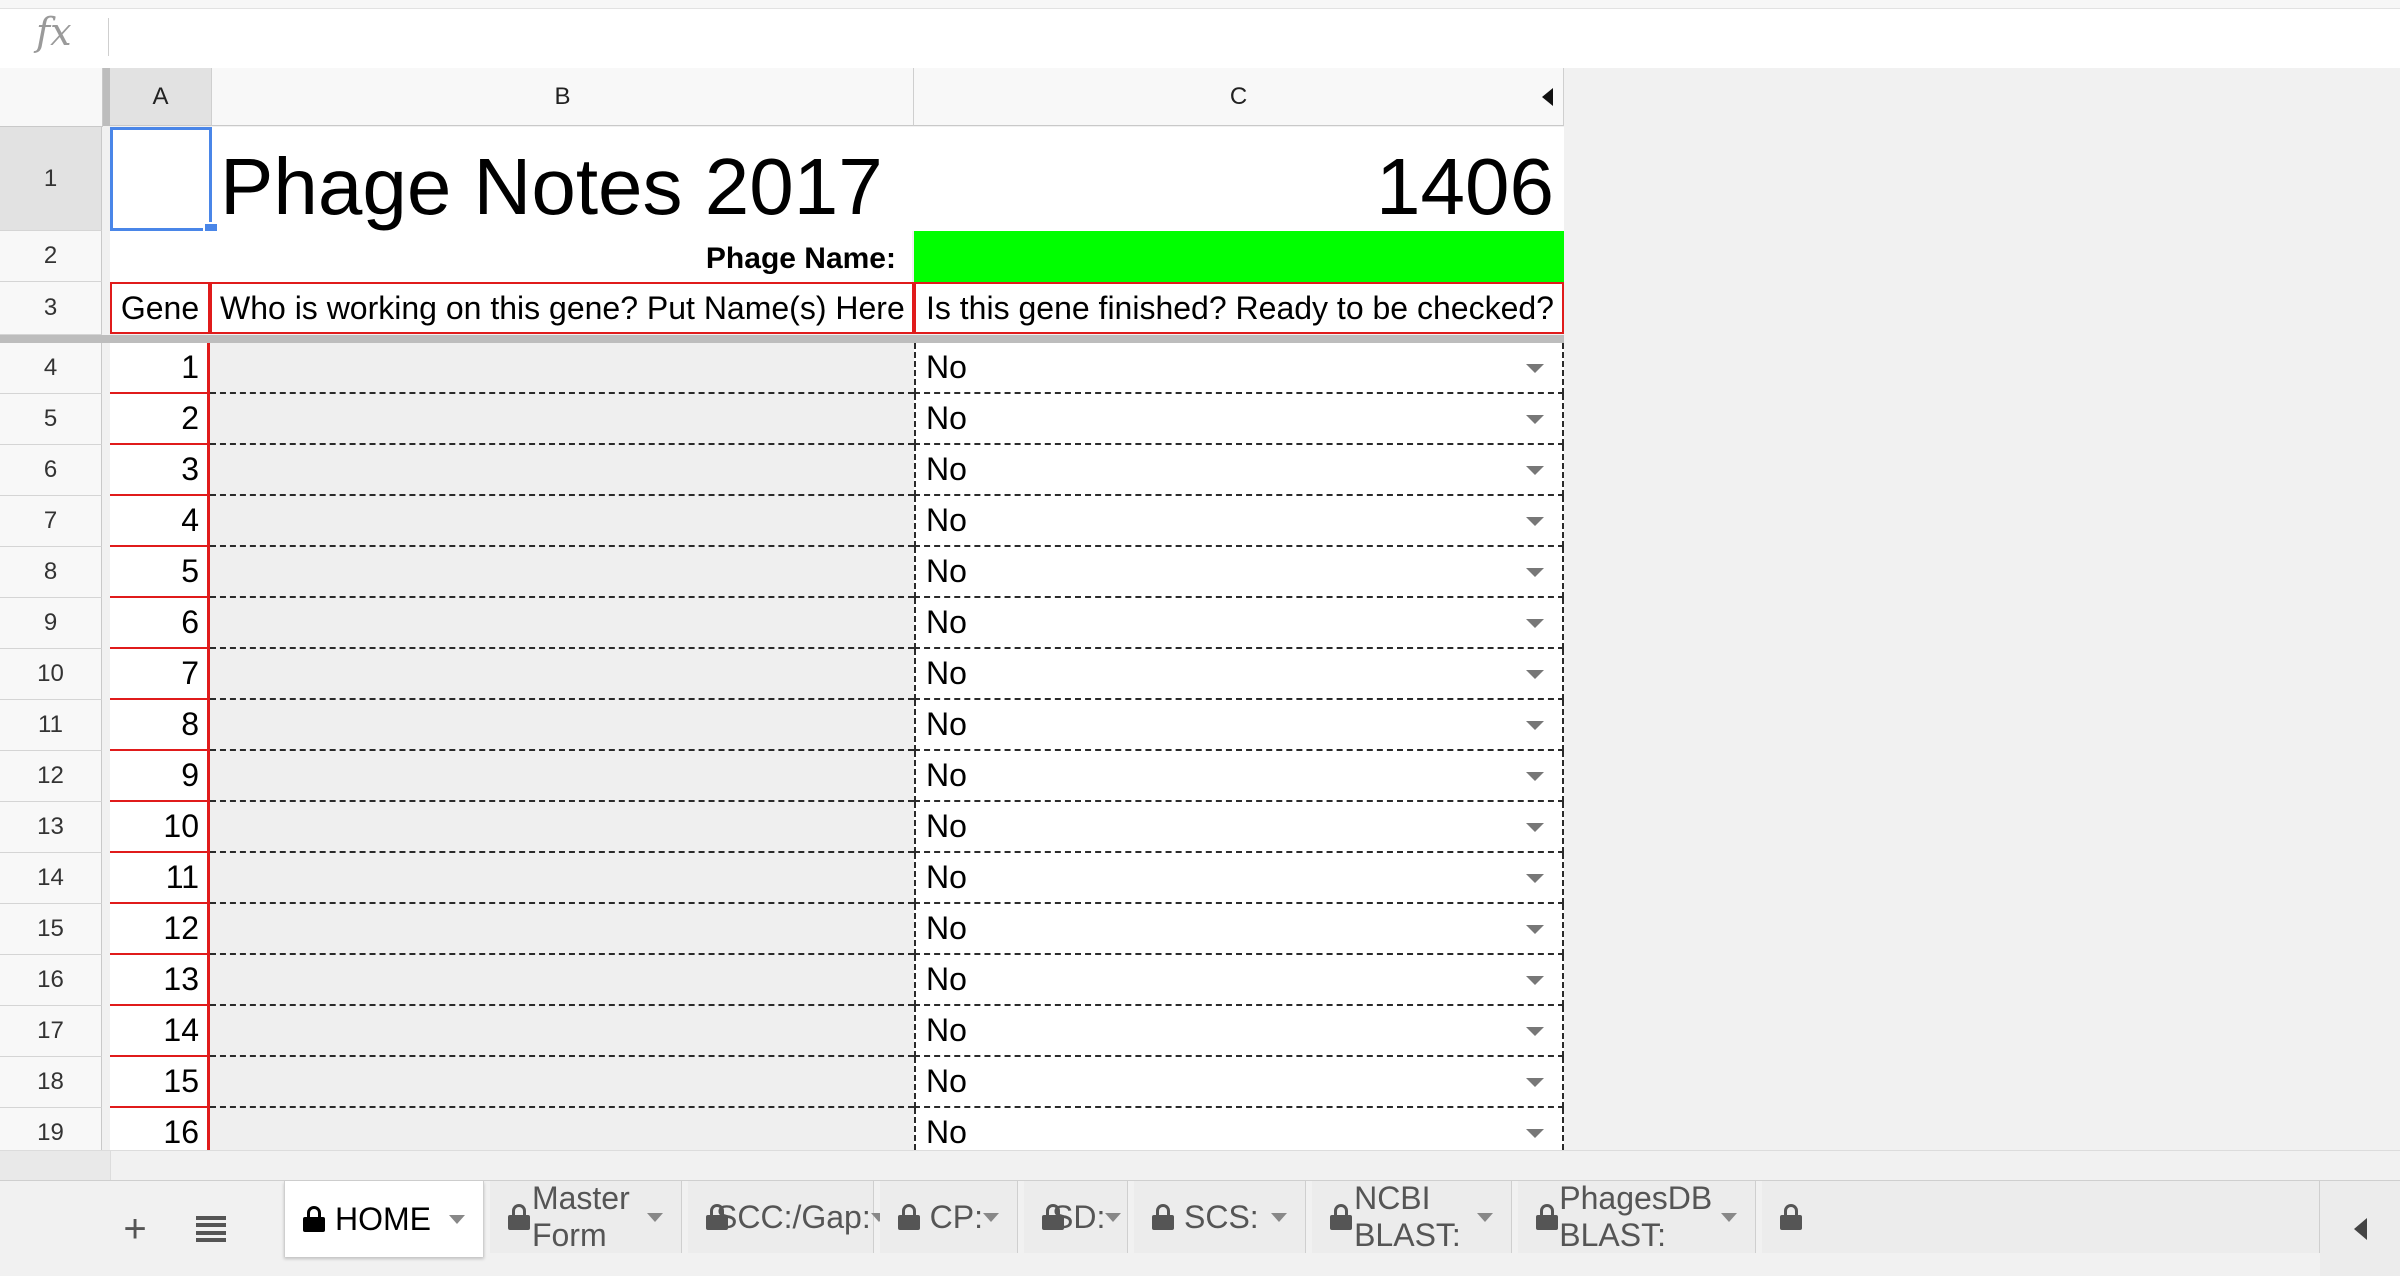 This screenshot has height=1276, width=2400. I want to click on gene-number-cell: 13, so click(160, 980).